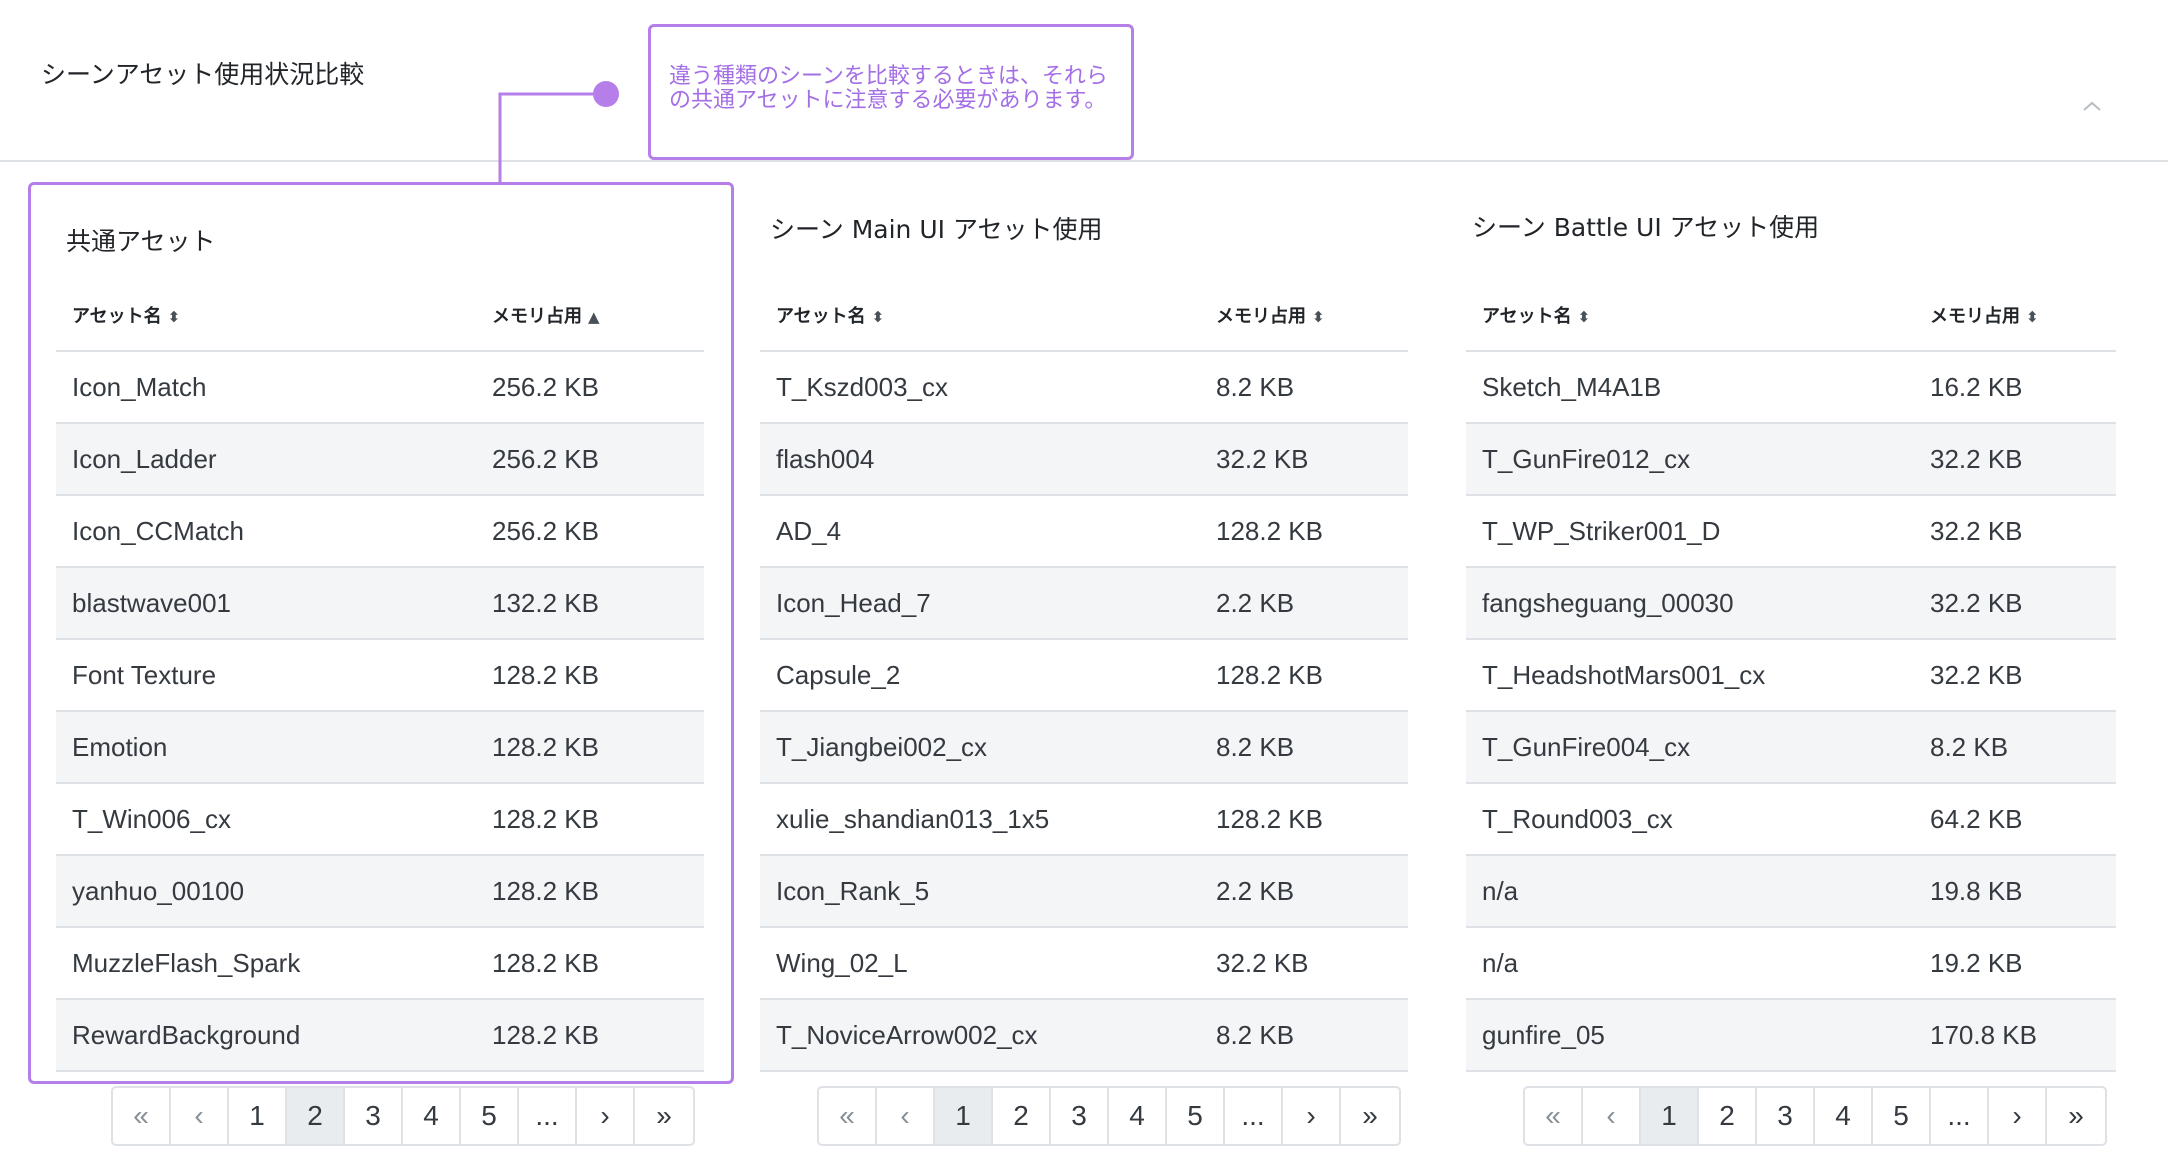  Describe the element at coordinates (266, 891) in the screenshot. I see `asset-name-cell: yanhuo_00100` at that location.